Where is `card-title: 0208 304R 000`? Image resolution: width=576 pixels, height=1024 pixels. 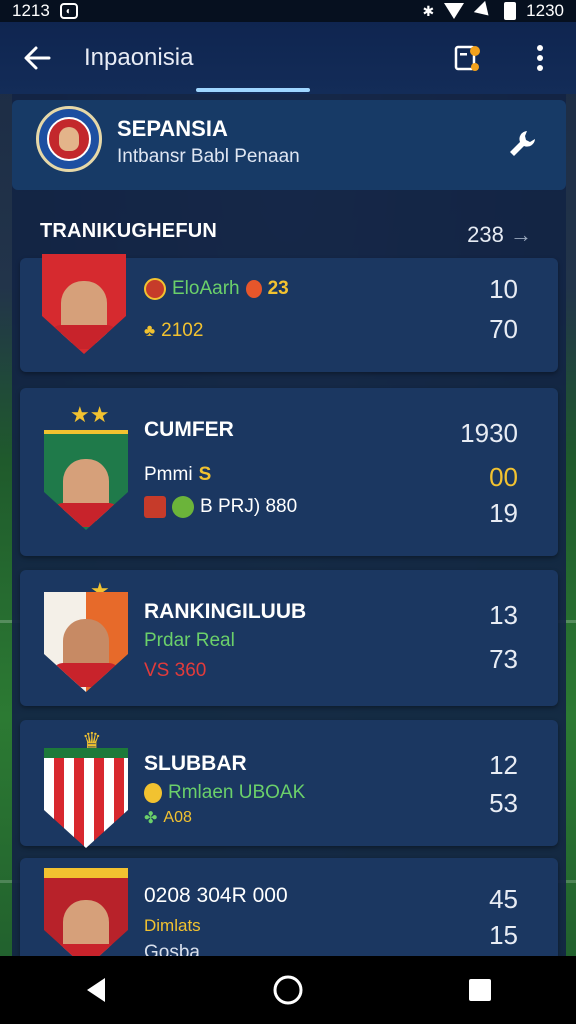 card-title: 0208 304R 000 is located at coordinates (216, 895).